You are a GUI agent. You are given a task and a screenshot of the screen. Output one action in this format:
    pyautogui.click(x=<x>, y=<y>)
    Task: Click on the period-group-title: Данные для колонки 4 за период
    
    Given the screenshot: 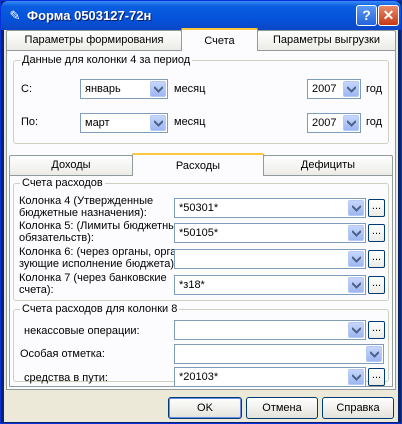 What is the action you would take?
    pyautogui.click(x=106, y=60)
    